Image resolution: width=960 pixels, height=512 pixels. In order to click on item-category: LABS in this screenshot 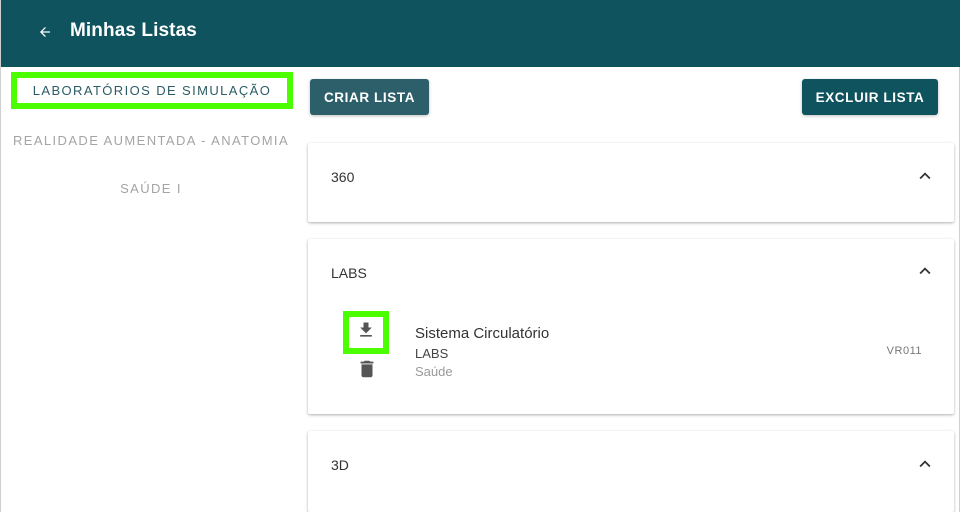, I will do `click(432, 353)`.